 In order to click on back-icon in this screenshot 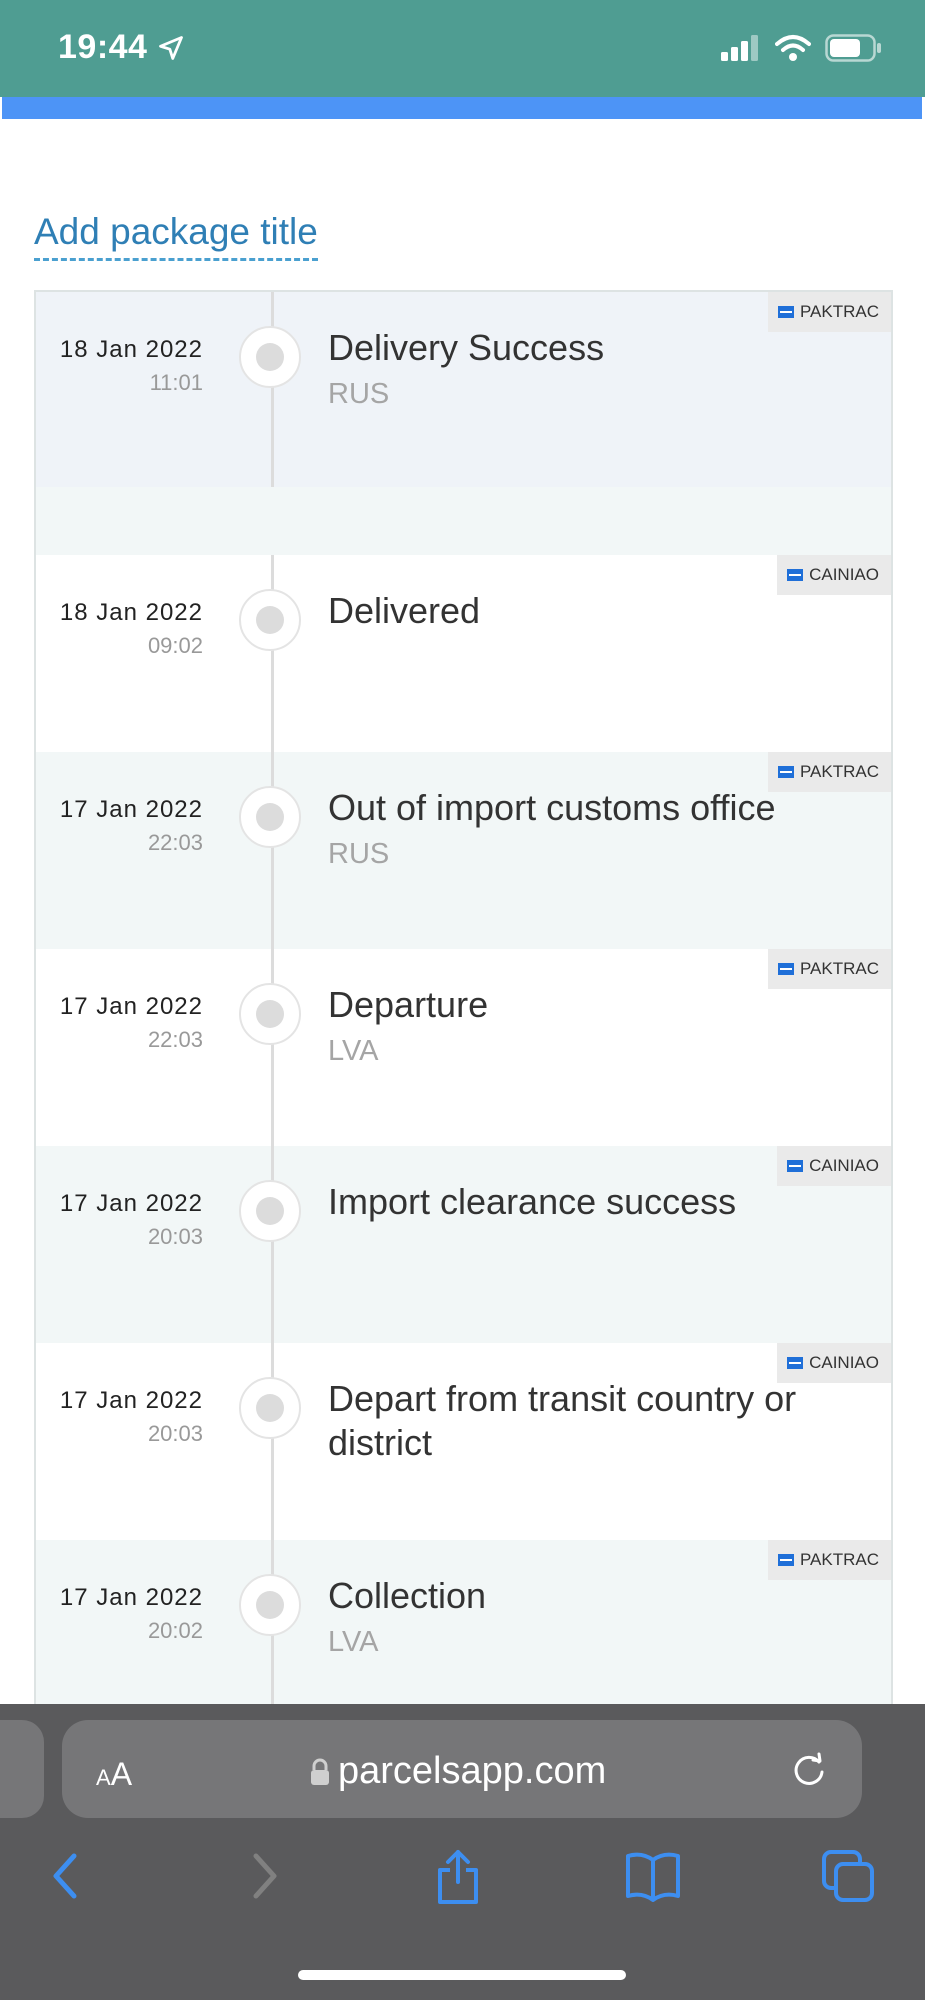, I will do `click(66, 1876)`.